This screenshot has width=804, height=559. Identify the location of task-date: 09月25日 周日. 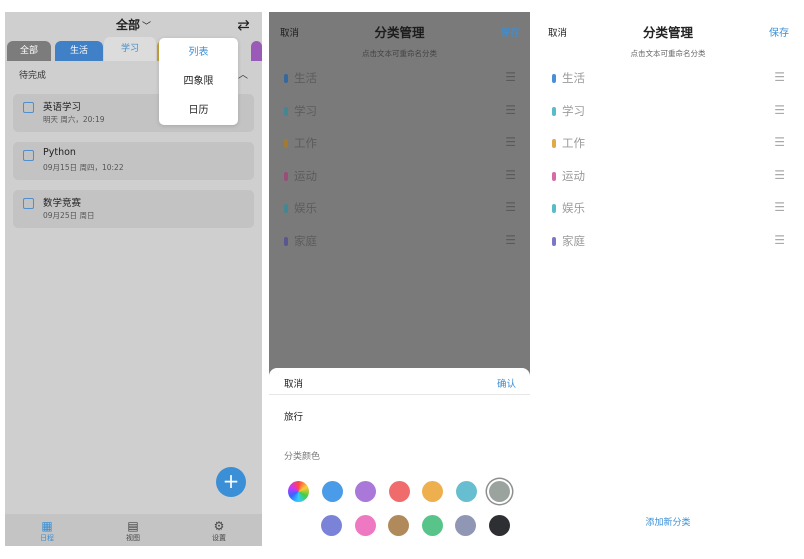
(69, 215).